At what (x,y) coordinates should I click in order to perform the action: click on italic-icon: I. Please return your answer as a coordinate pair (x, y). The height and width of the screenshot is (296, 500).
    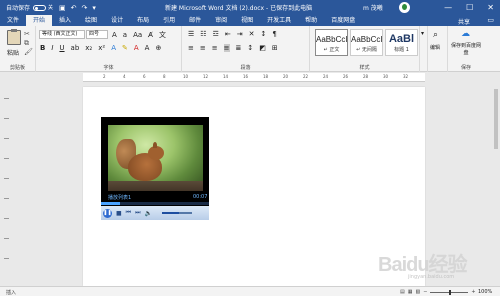
    Looking at the image, I should click on (52, 48).